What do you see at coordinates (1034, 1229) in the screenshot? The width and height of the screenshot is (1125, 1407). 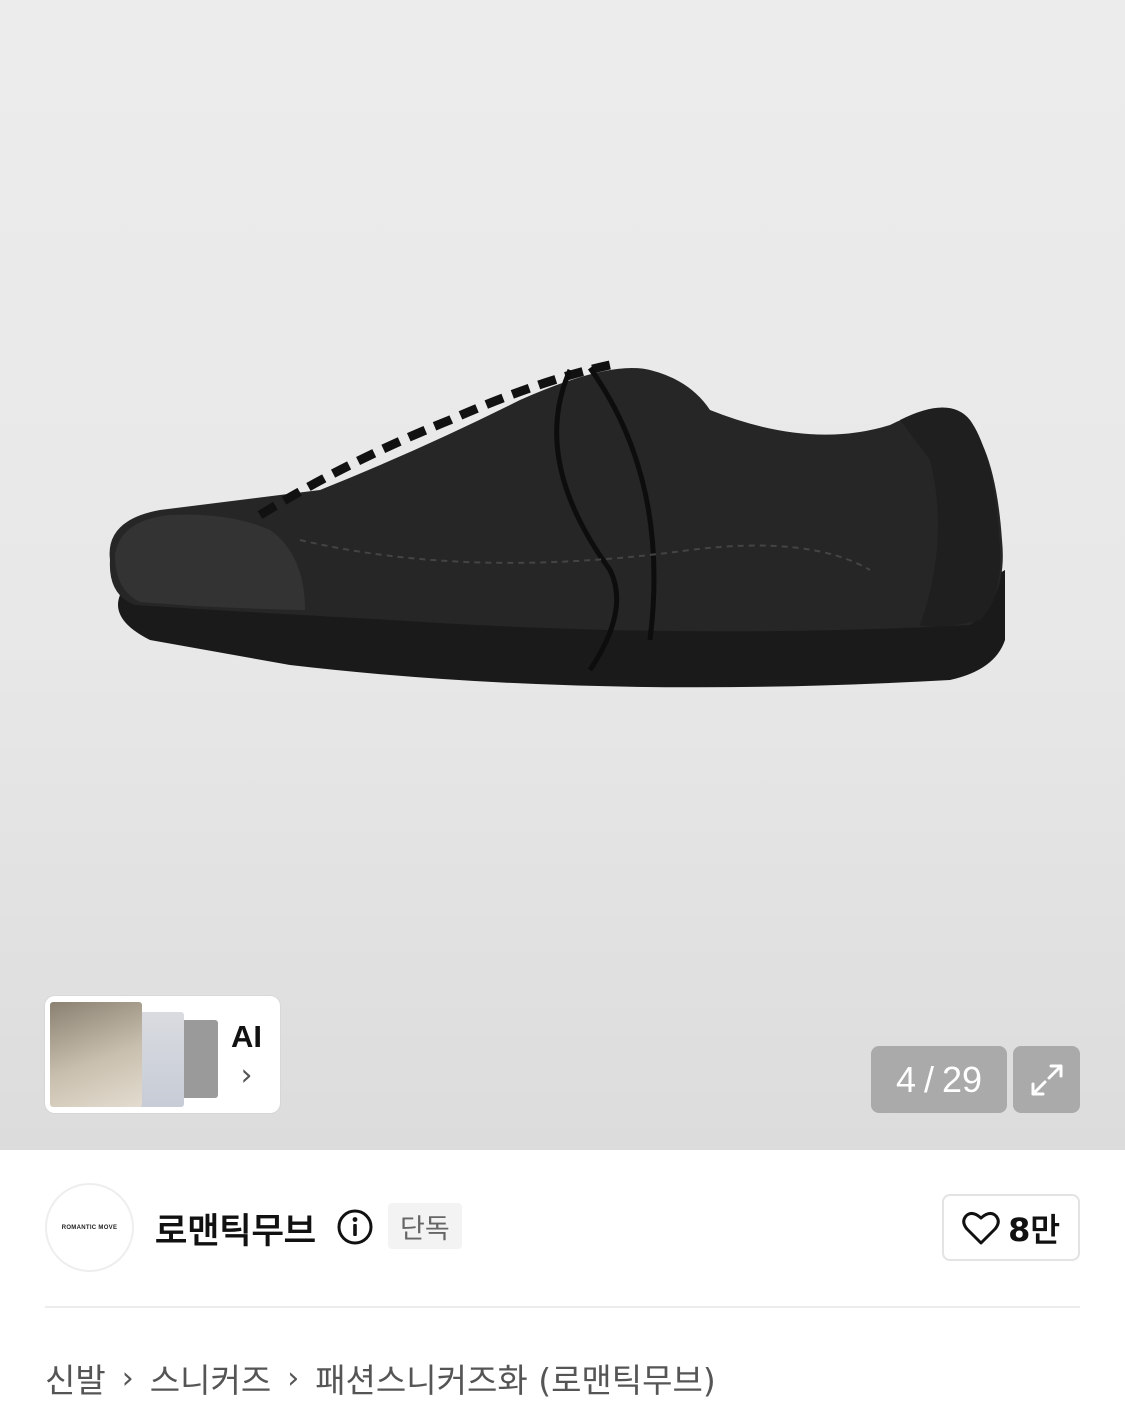 I see `like-count: 8만` at bounding box center [1034, 1229].